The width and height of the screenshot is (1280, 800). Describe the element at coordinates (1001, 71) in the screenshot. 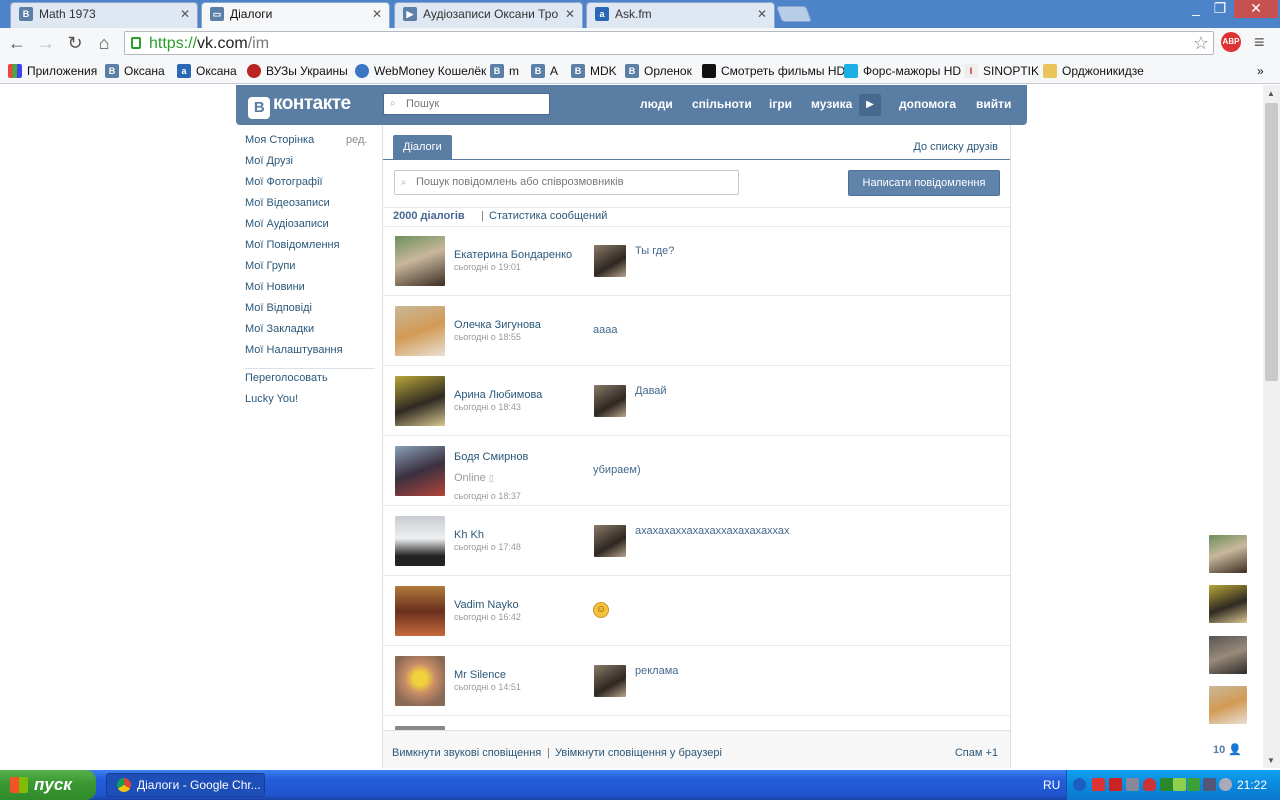

I see `bookmark-item: I SINOPTIK` at that location.